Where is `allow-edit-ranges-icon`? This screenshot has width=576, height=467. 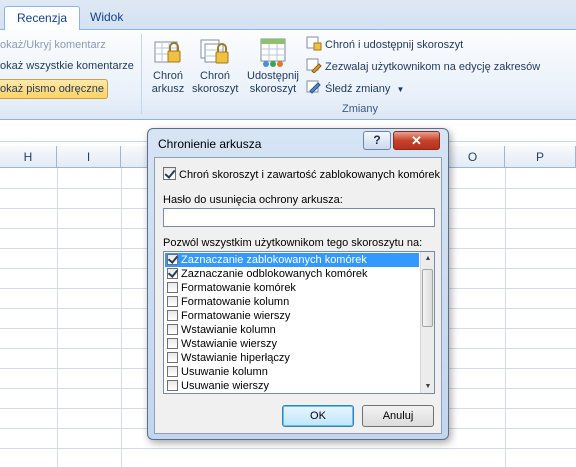
allow-edit-ranges-icon is located at coordinates (314, 66).